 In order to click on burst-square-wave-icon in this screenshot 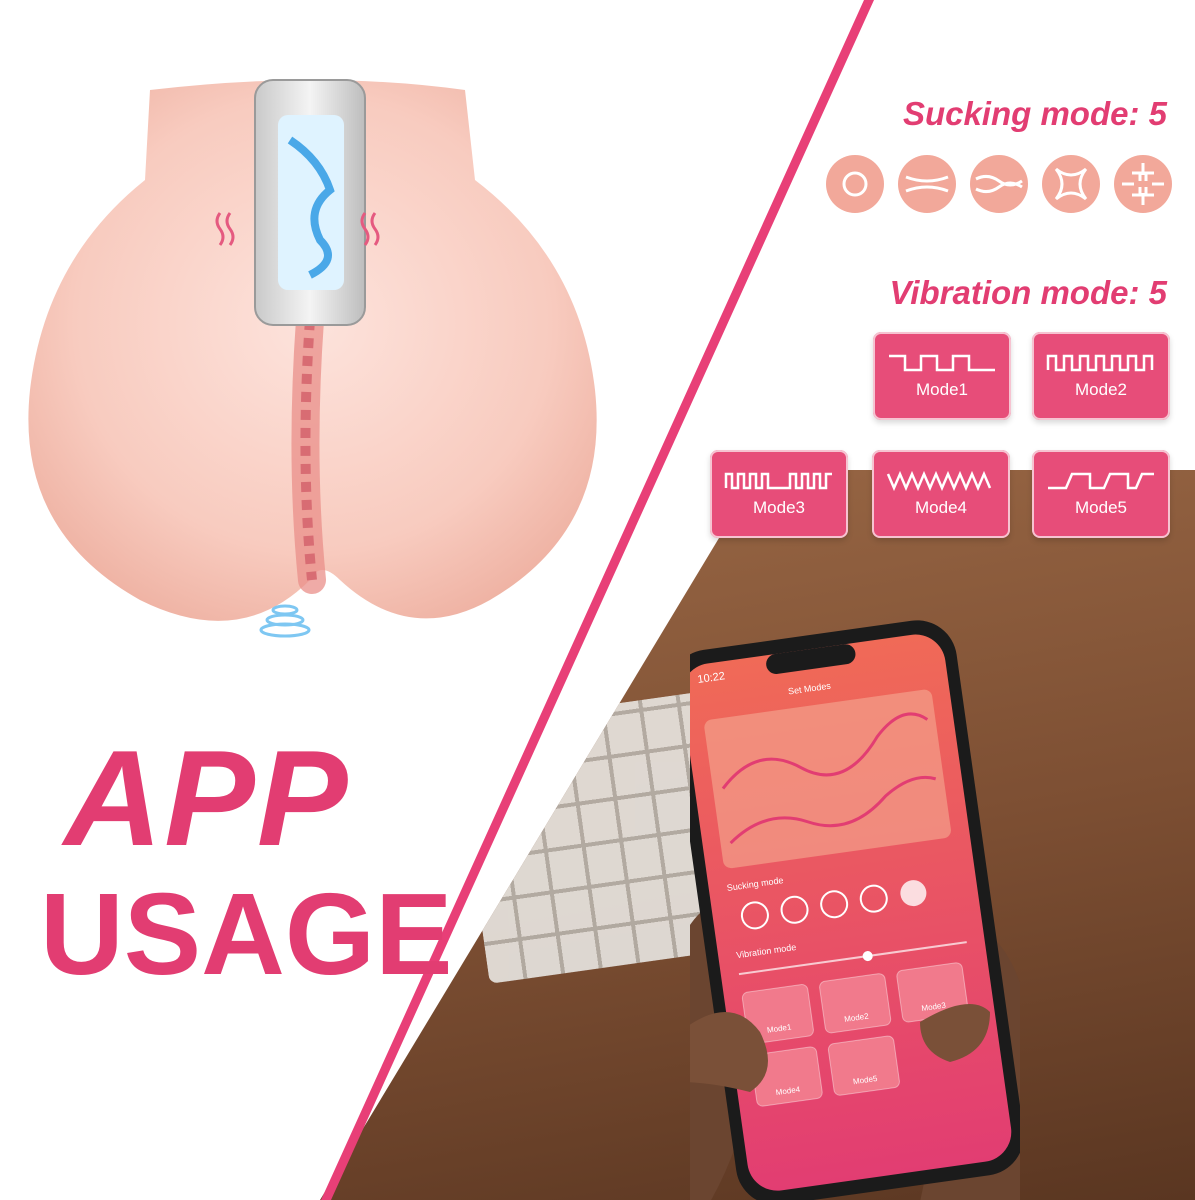, I will do `click(778, 481)`.